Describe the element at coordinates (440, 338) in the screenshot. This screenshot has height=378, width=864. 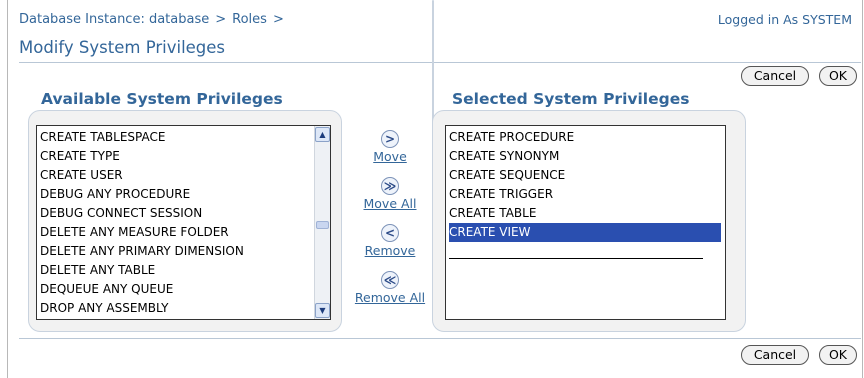
I see `bottom-divider` at that location.